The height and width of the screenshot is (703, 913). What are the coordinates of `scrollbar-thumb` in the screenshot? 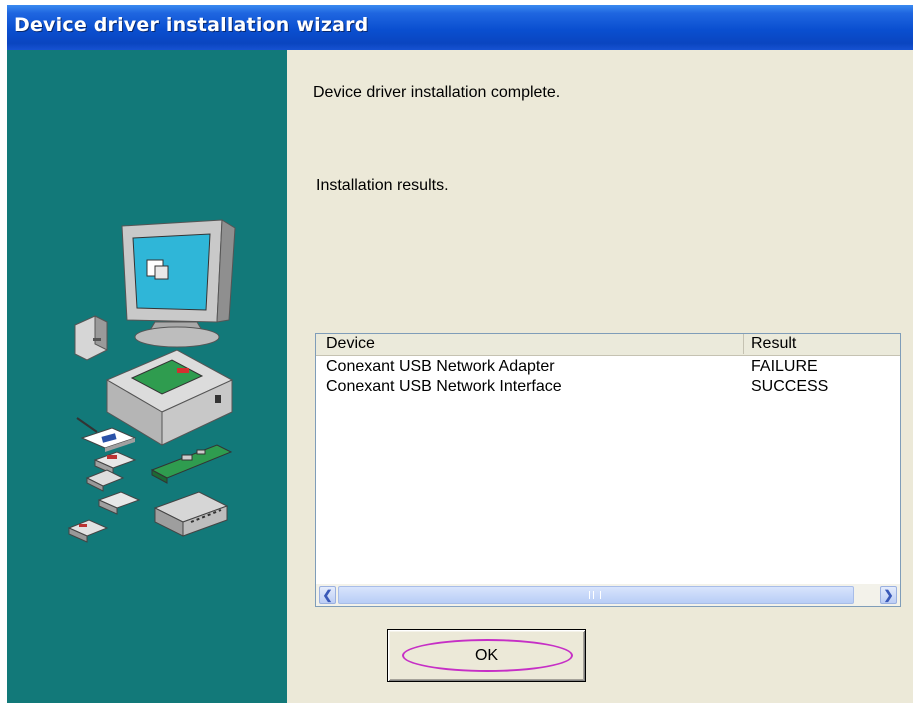 It's located at (596, 595).